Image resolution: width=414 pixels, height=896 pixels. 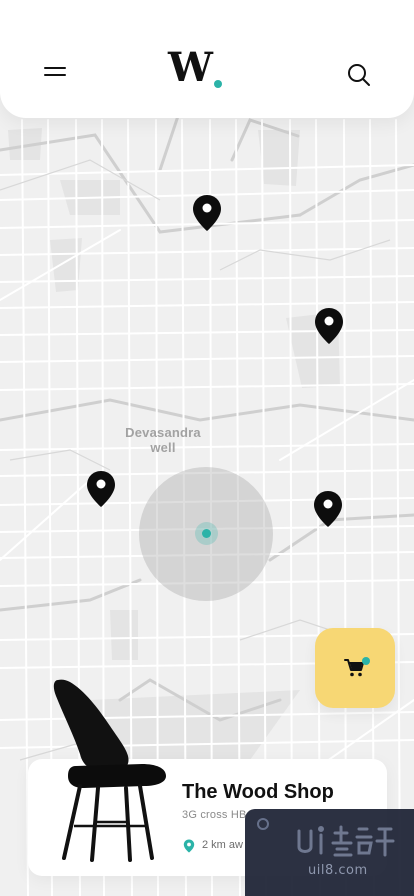 I want to click on hamburger-menu-icon, so click(x=55, y=73).